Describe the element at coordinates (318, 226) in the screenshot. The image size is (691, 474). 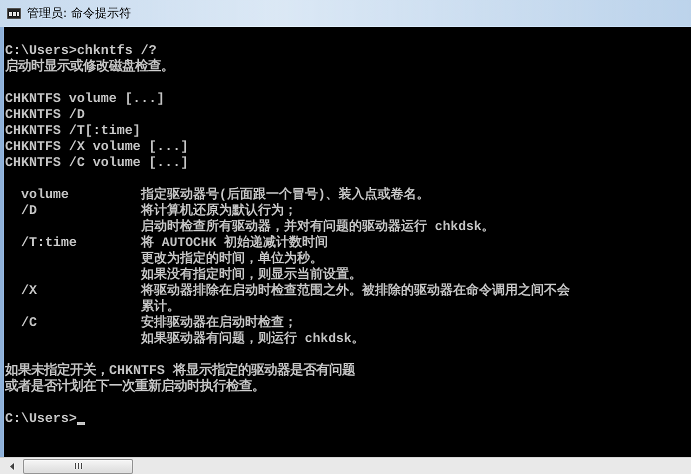
I see `option-description: 启动时检查所有驱动器，并对有问题的驱动器运行 chkdsk。` at that location.